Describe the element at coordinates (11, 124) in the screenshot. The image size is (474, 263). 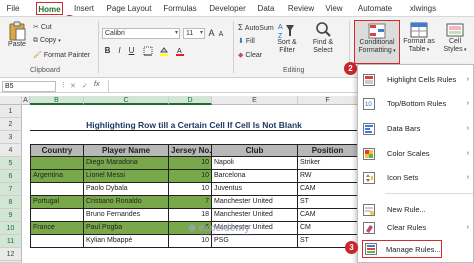
I see `row-header: 2` at that location.